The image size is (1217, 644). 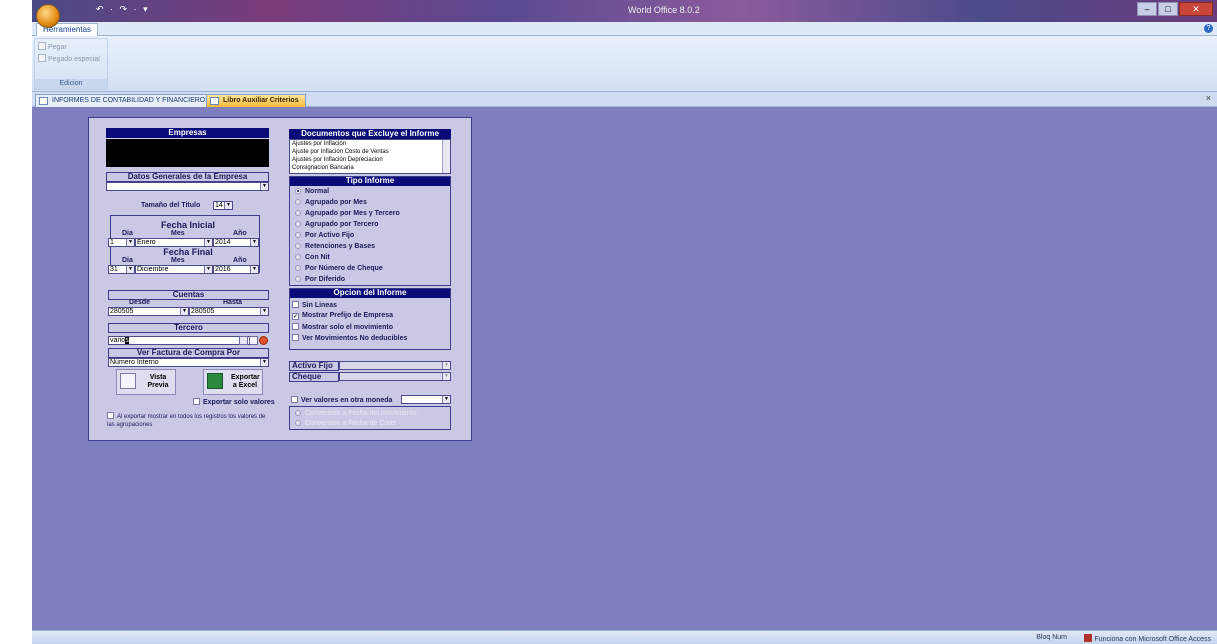 I want to click on paste-icon, so click(x=42, y=46).